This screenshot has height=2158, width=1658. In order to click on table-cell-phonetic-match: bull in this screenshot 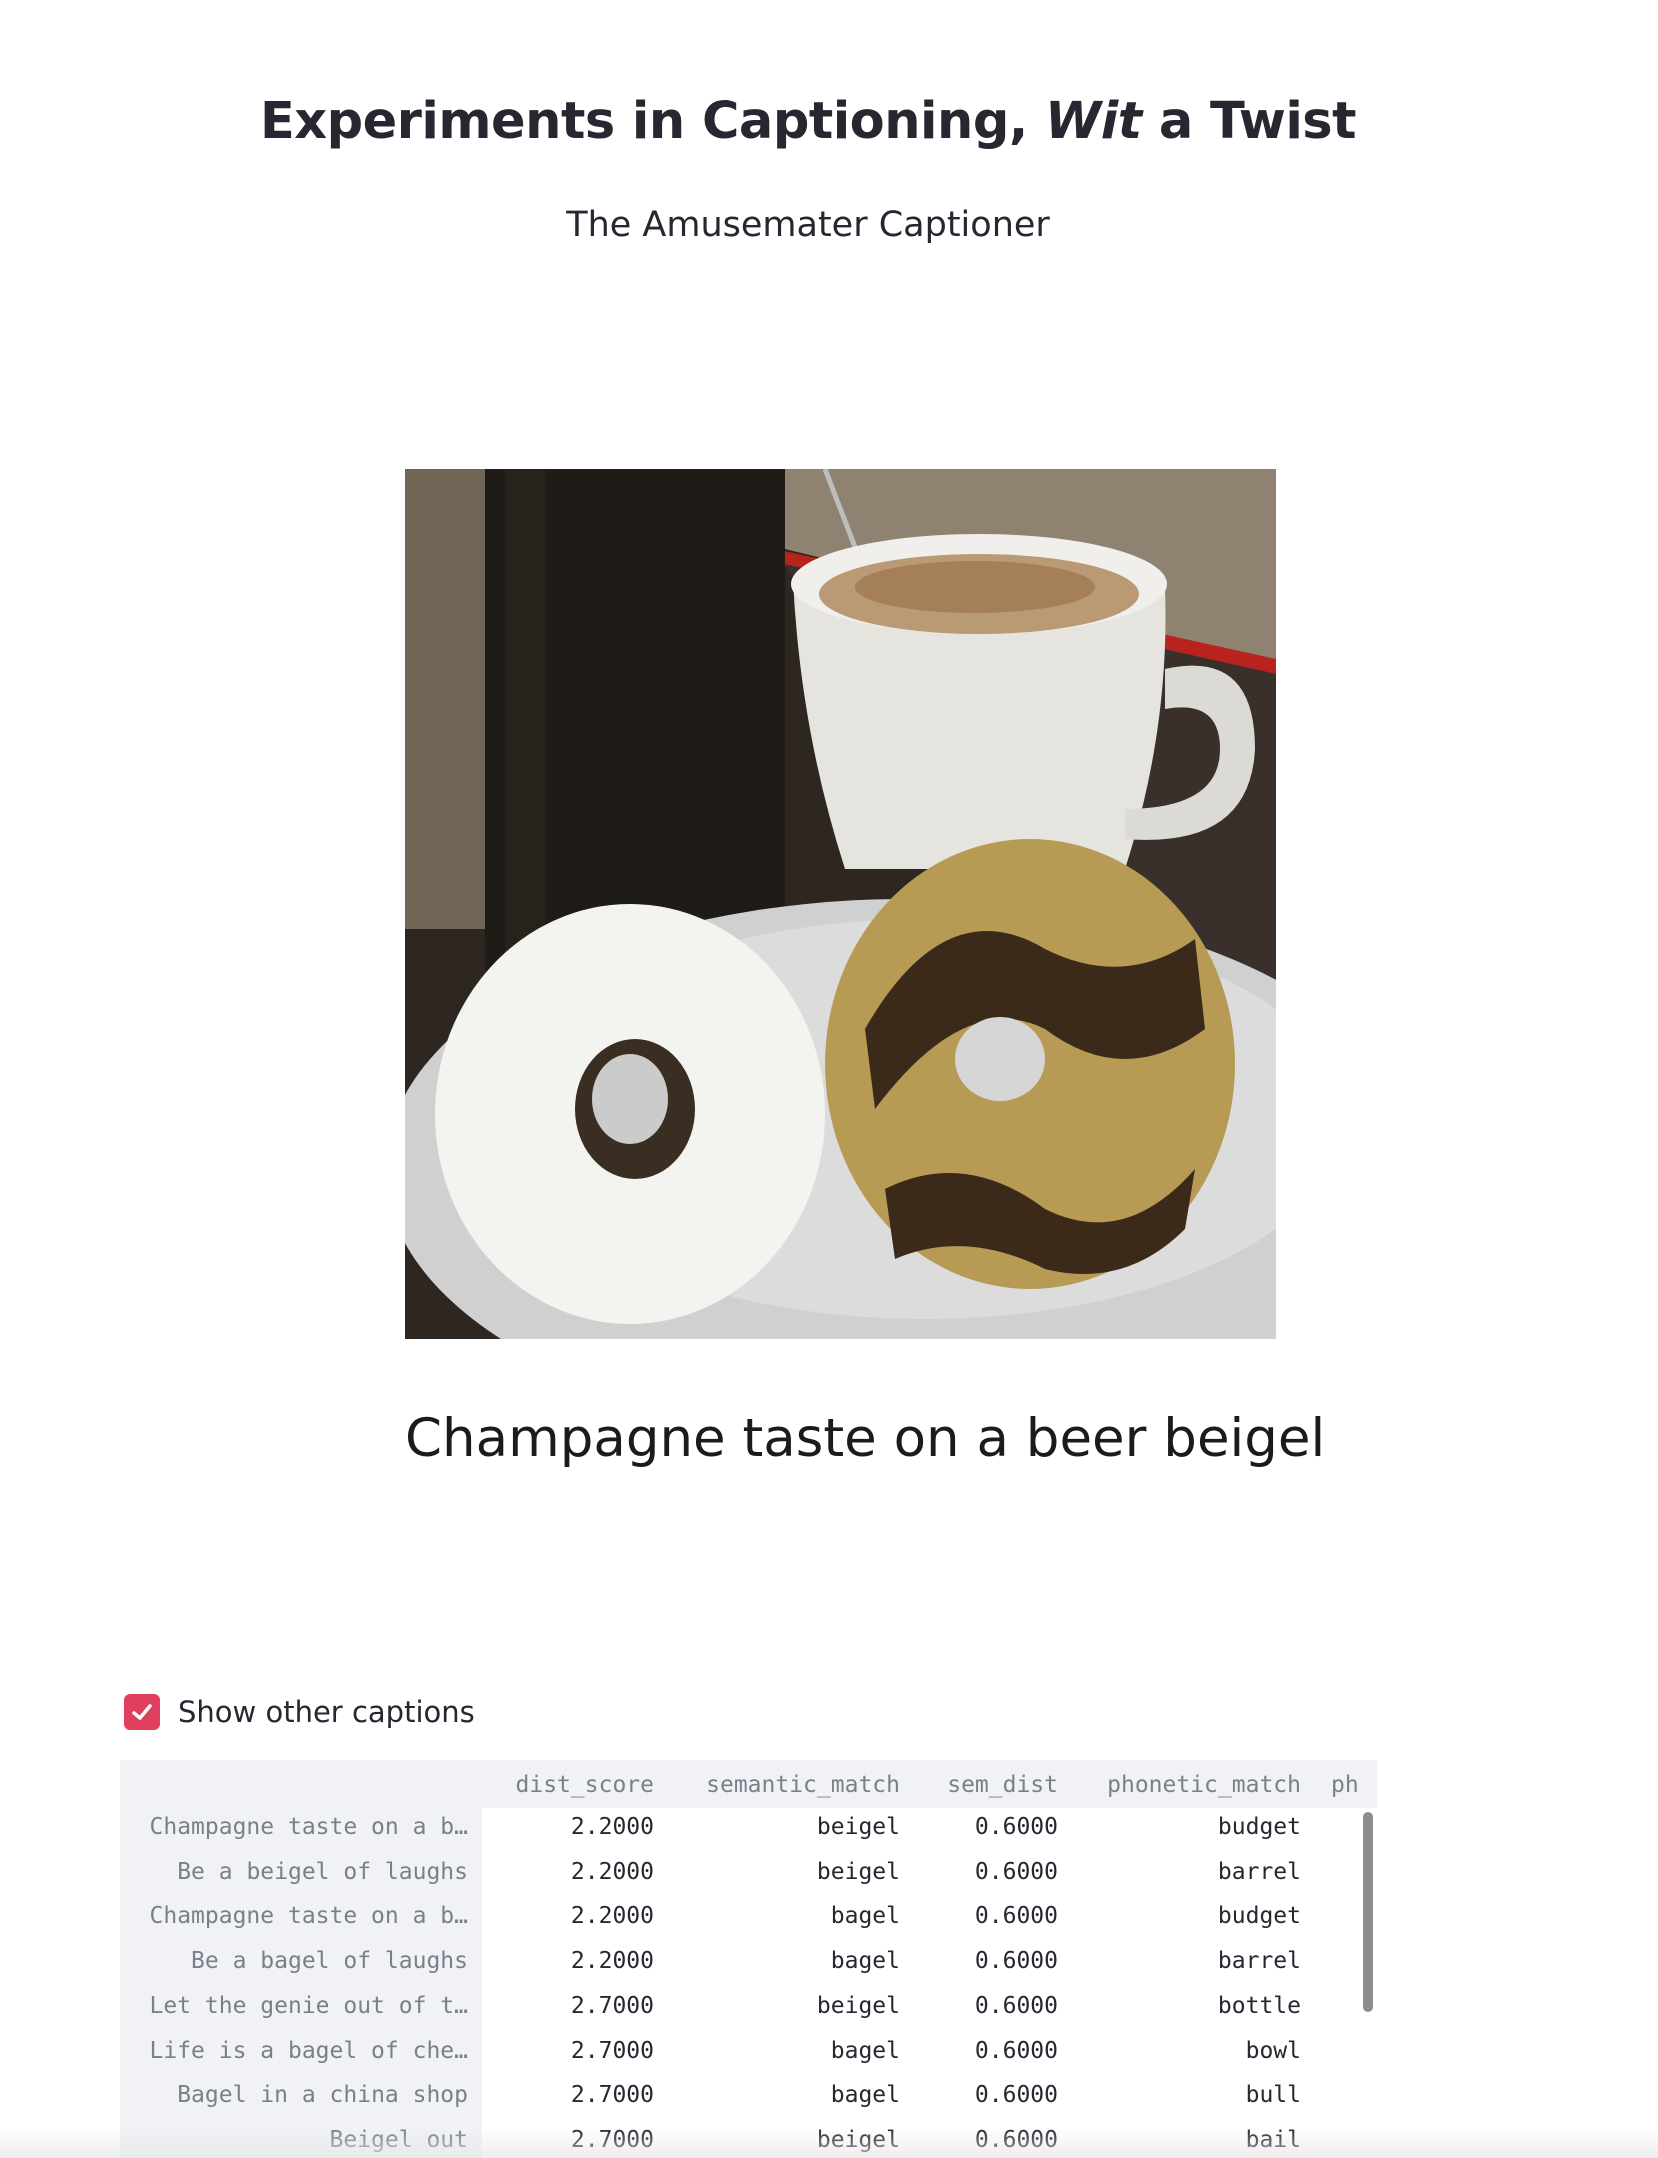, I will do `click(1273, 2095)`.